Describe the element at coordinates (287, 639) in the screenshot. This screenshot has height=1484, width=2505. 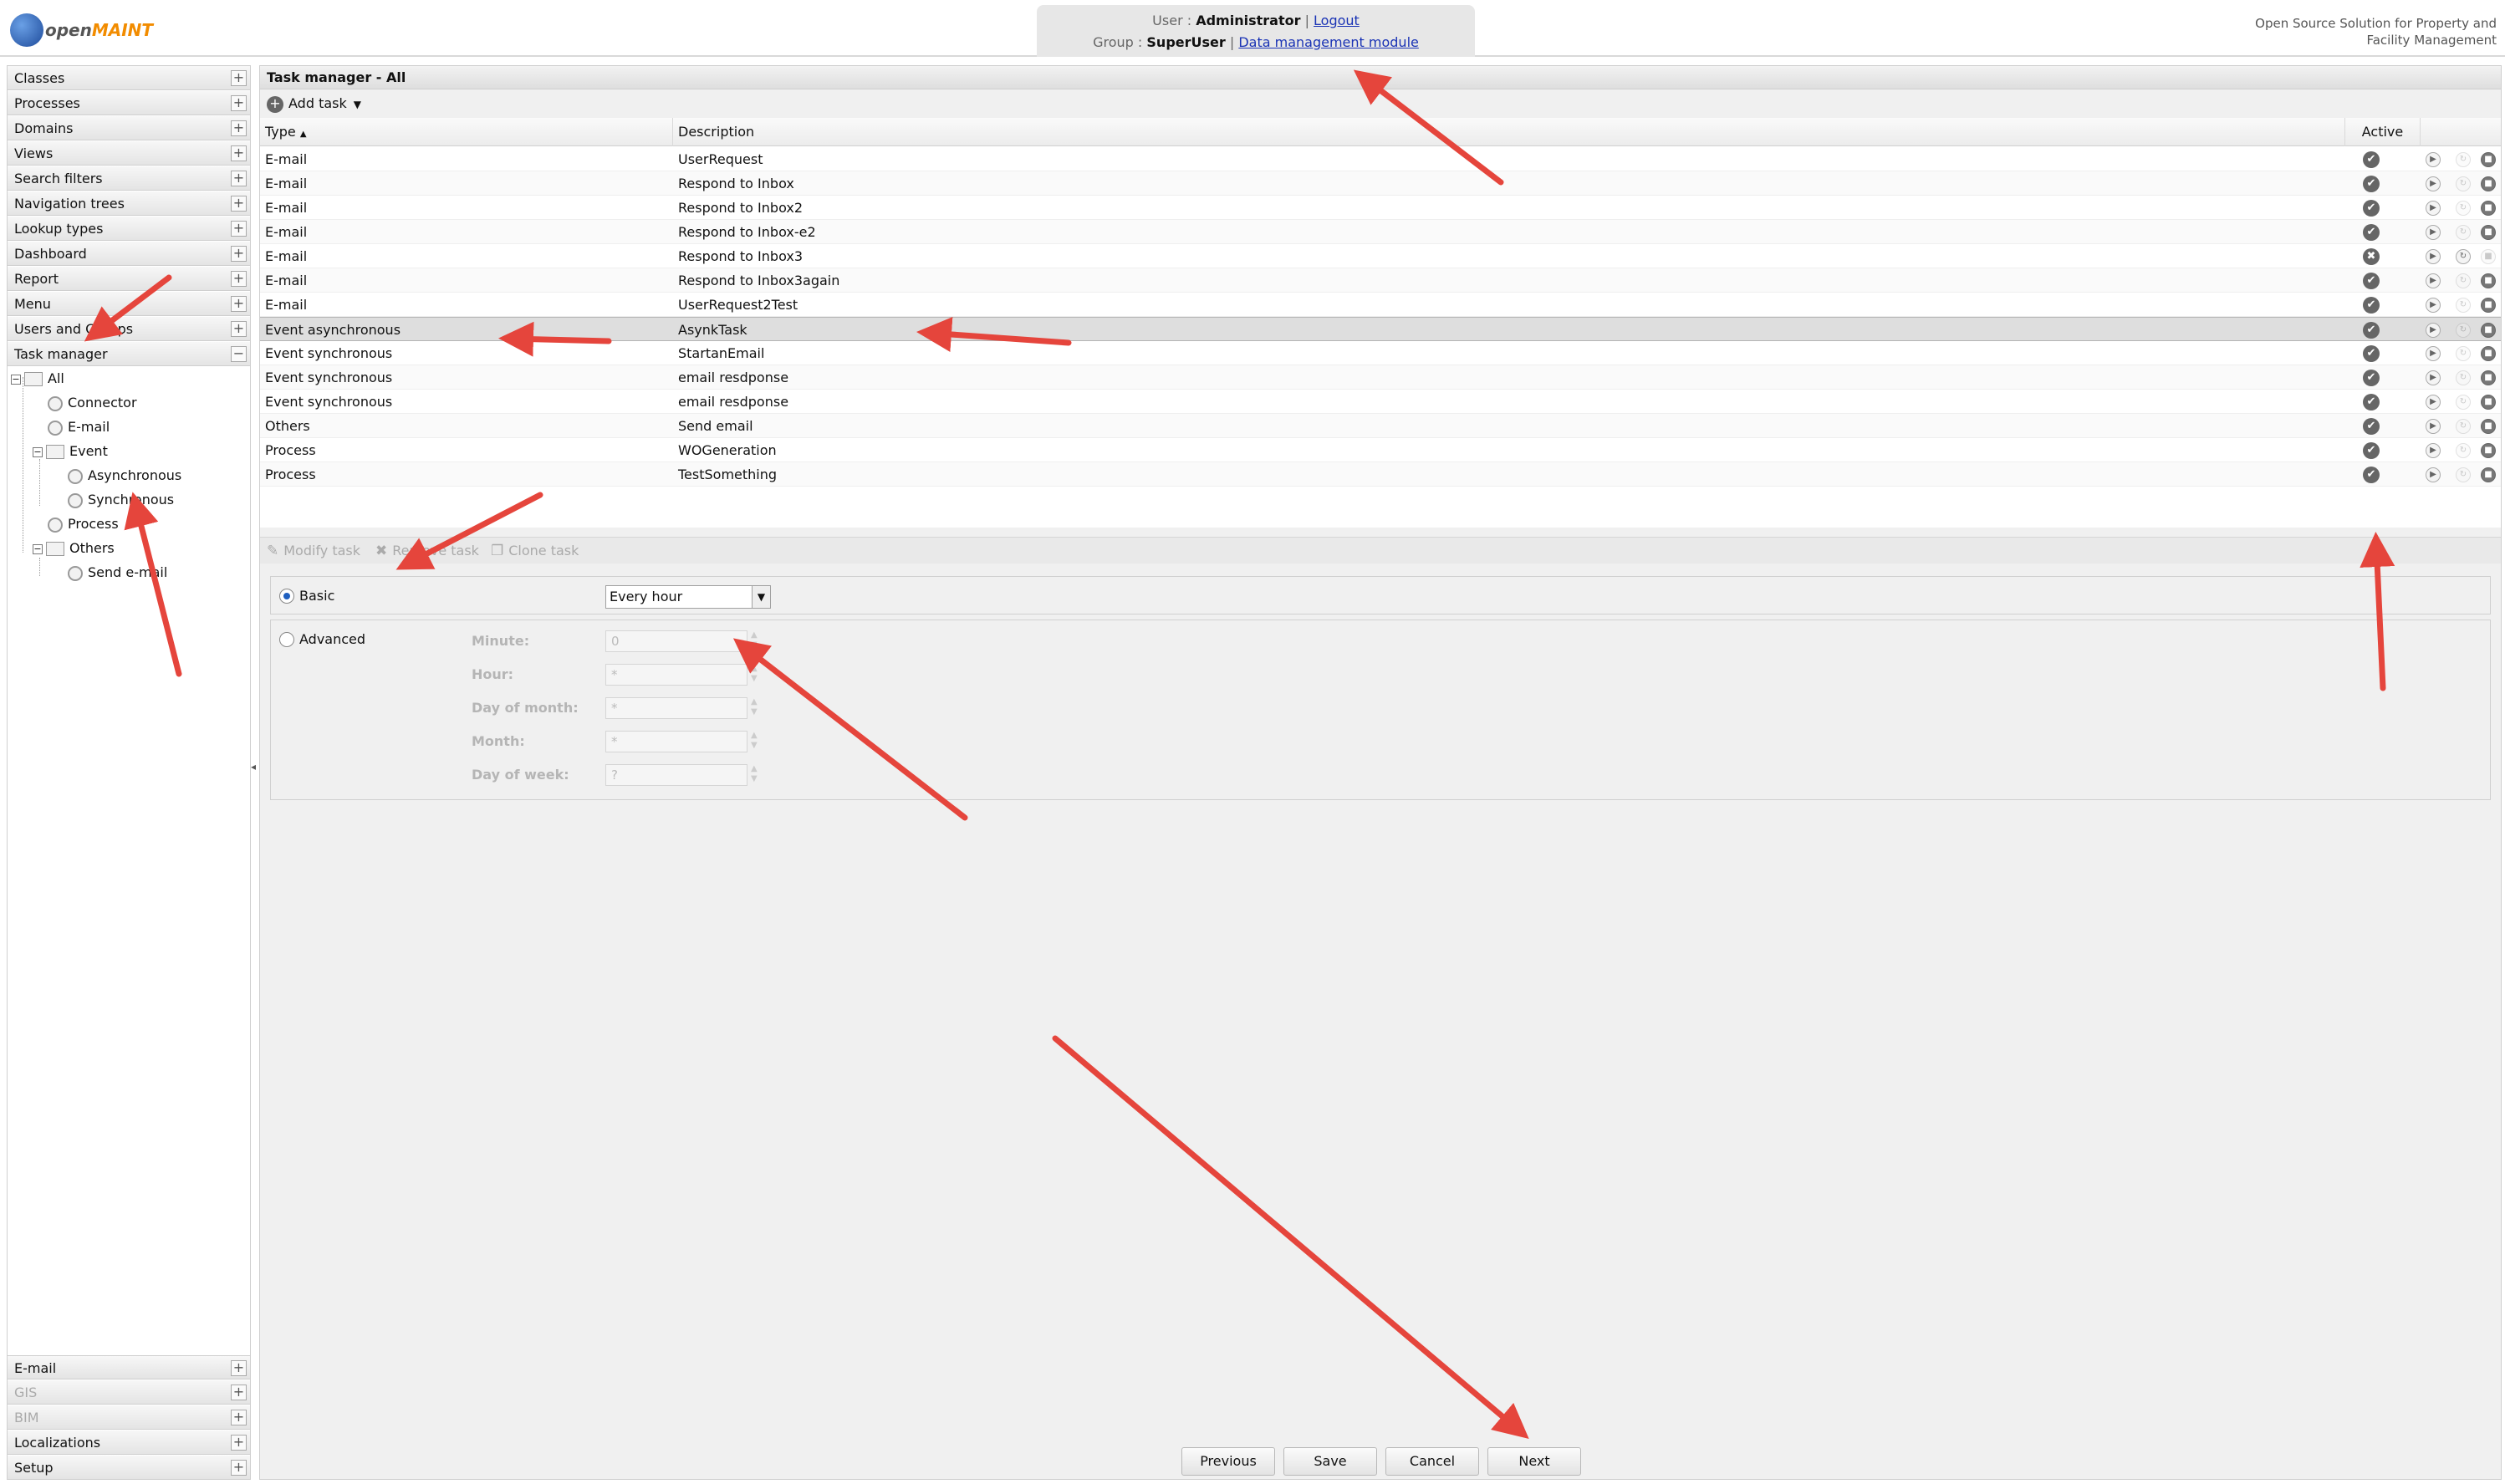
I see `advanced-radio` at that location.